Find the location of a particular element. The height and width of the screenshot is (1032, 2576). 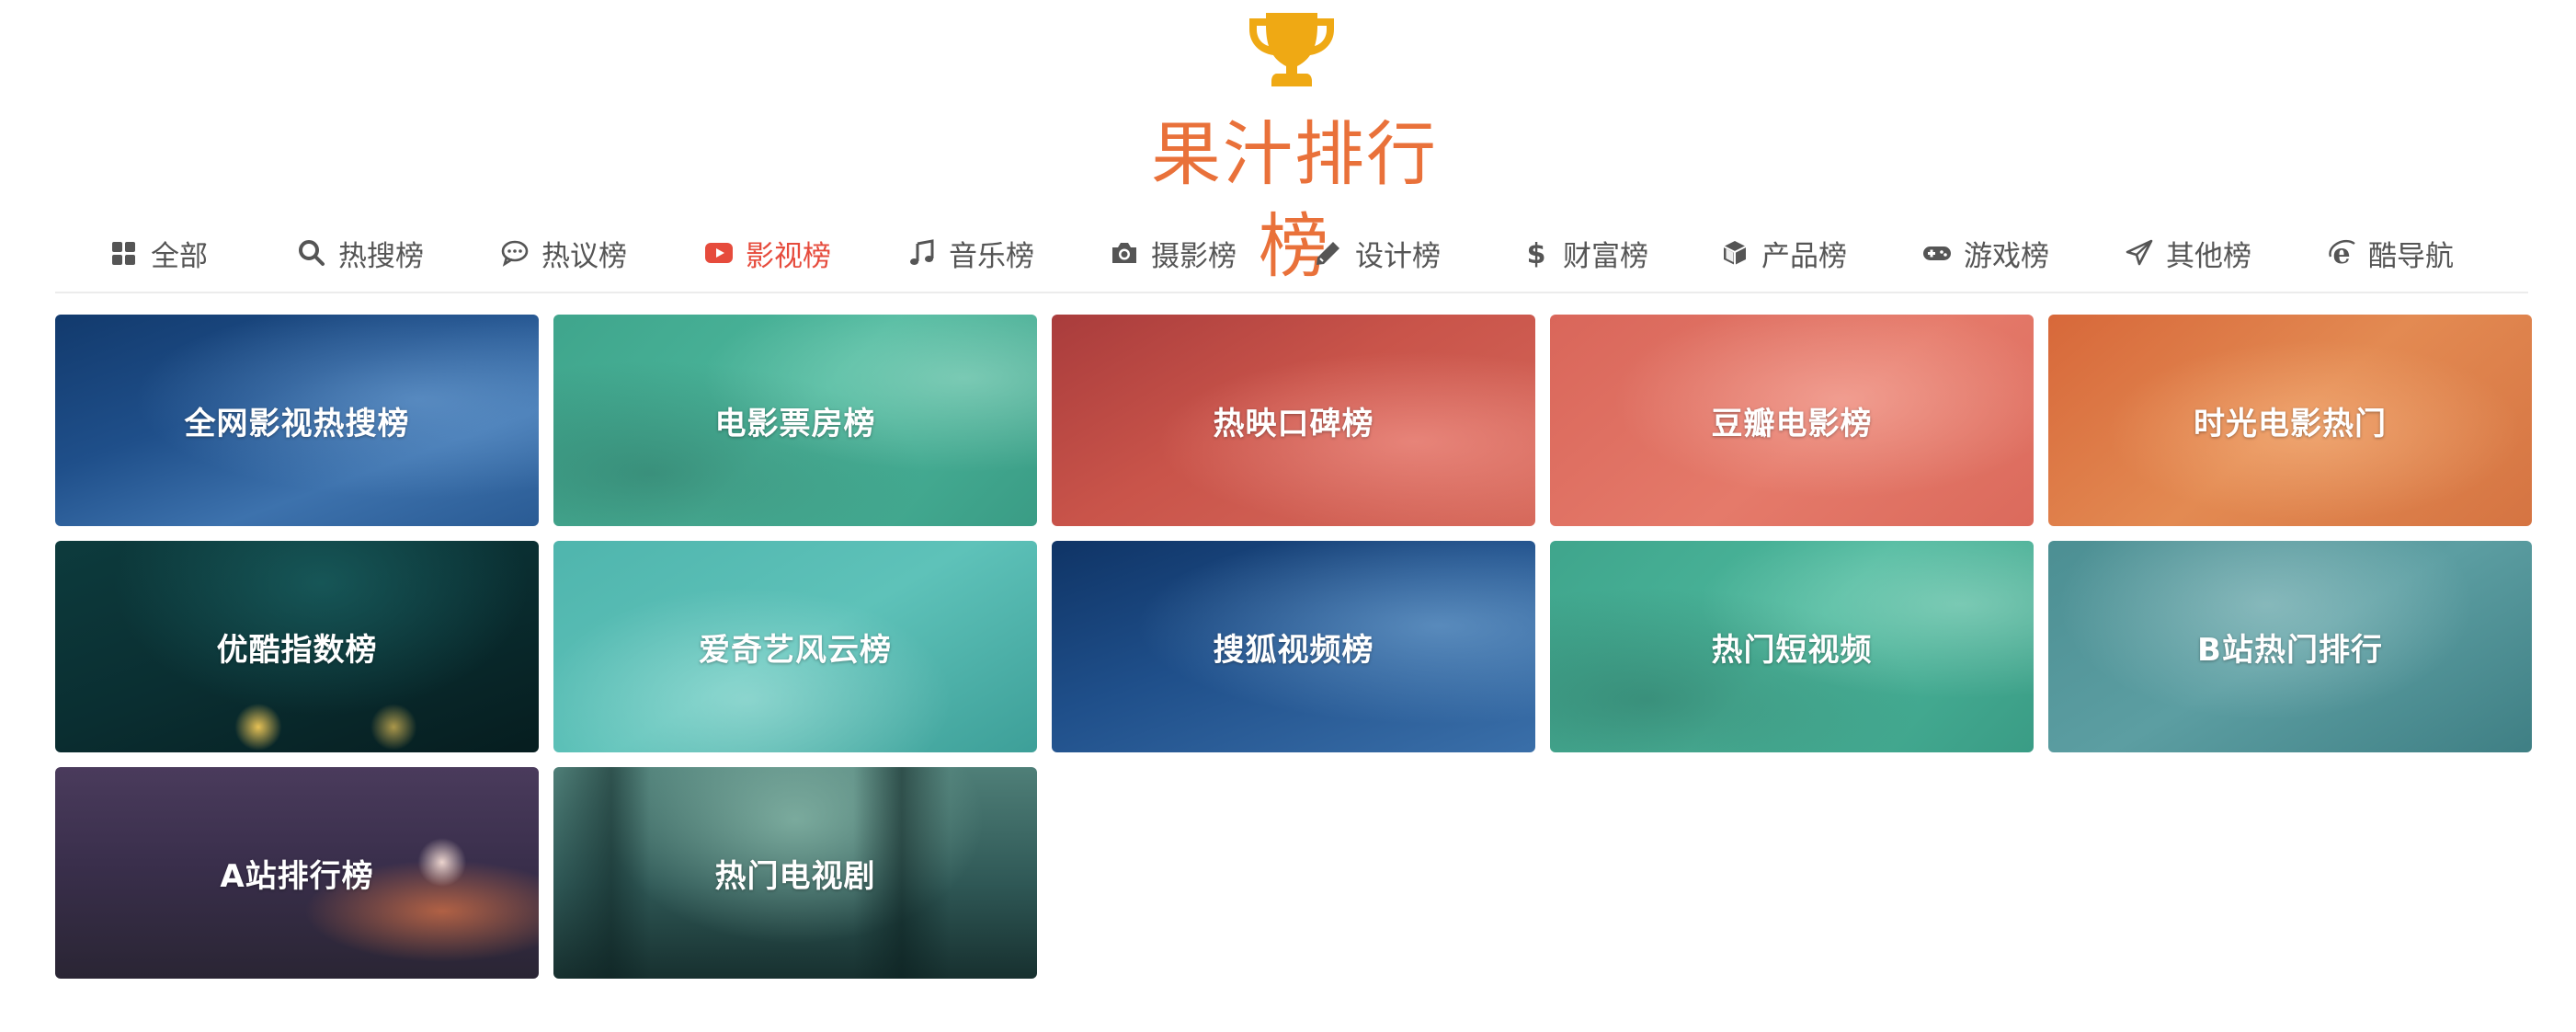

card-title: 爱奇艺风云榜 is located at coordinates (795, 650).